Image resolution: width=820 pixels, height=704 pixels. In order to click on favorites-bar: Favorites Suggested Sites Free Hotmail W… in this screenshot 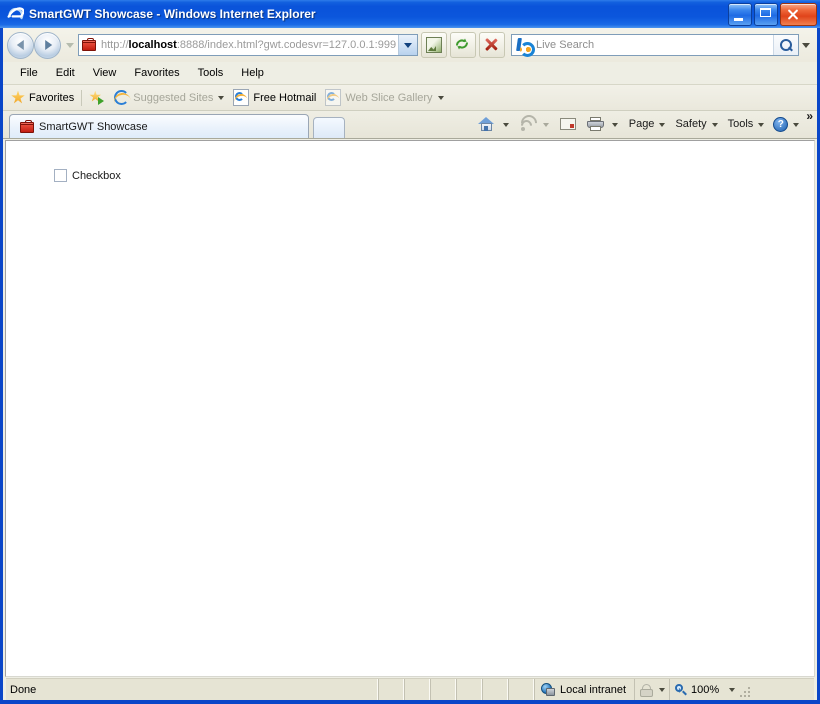, I will do `click(410, 98)`.